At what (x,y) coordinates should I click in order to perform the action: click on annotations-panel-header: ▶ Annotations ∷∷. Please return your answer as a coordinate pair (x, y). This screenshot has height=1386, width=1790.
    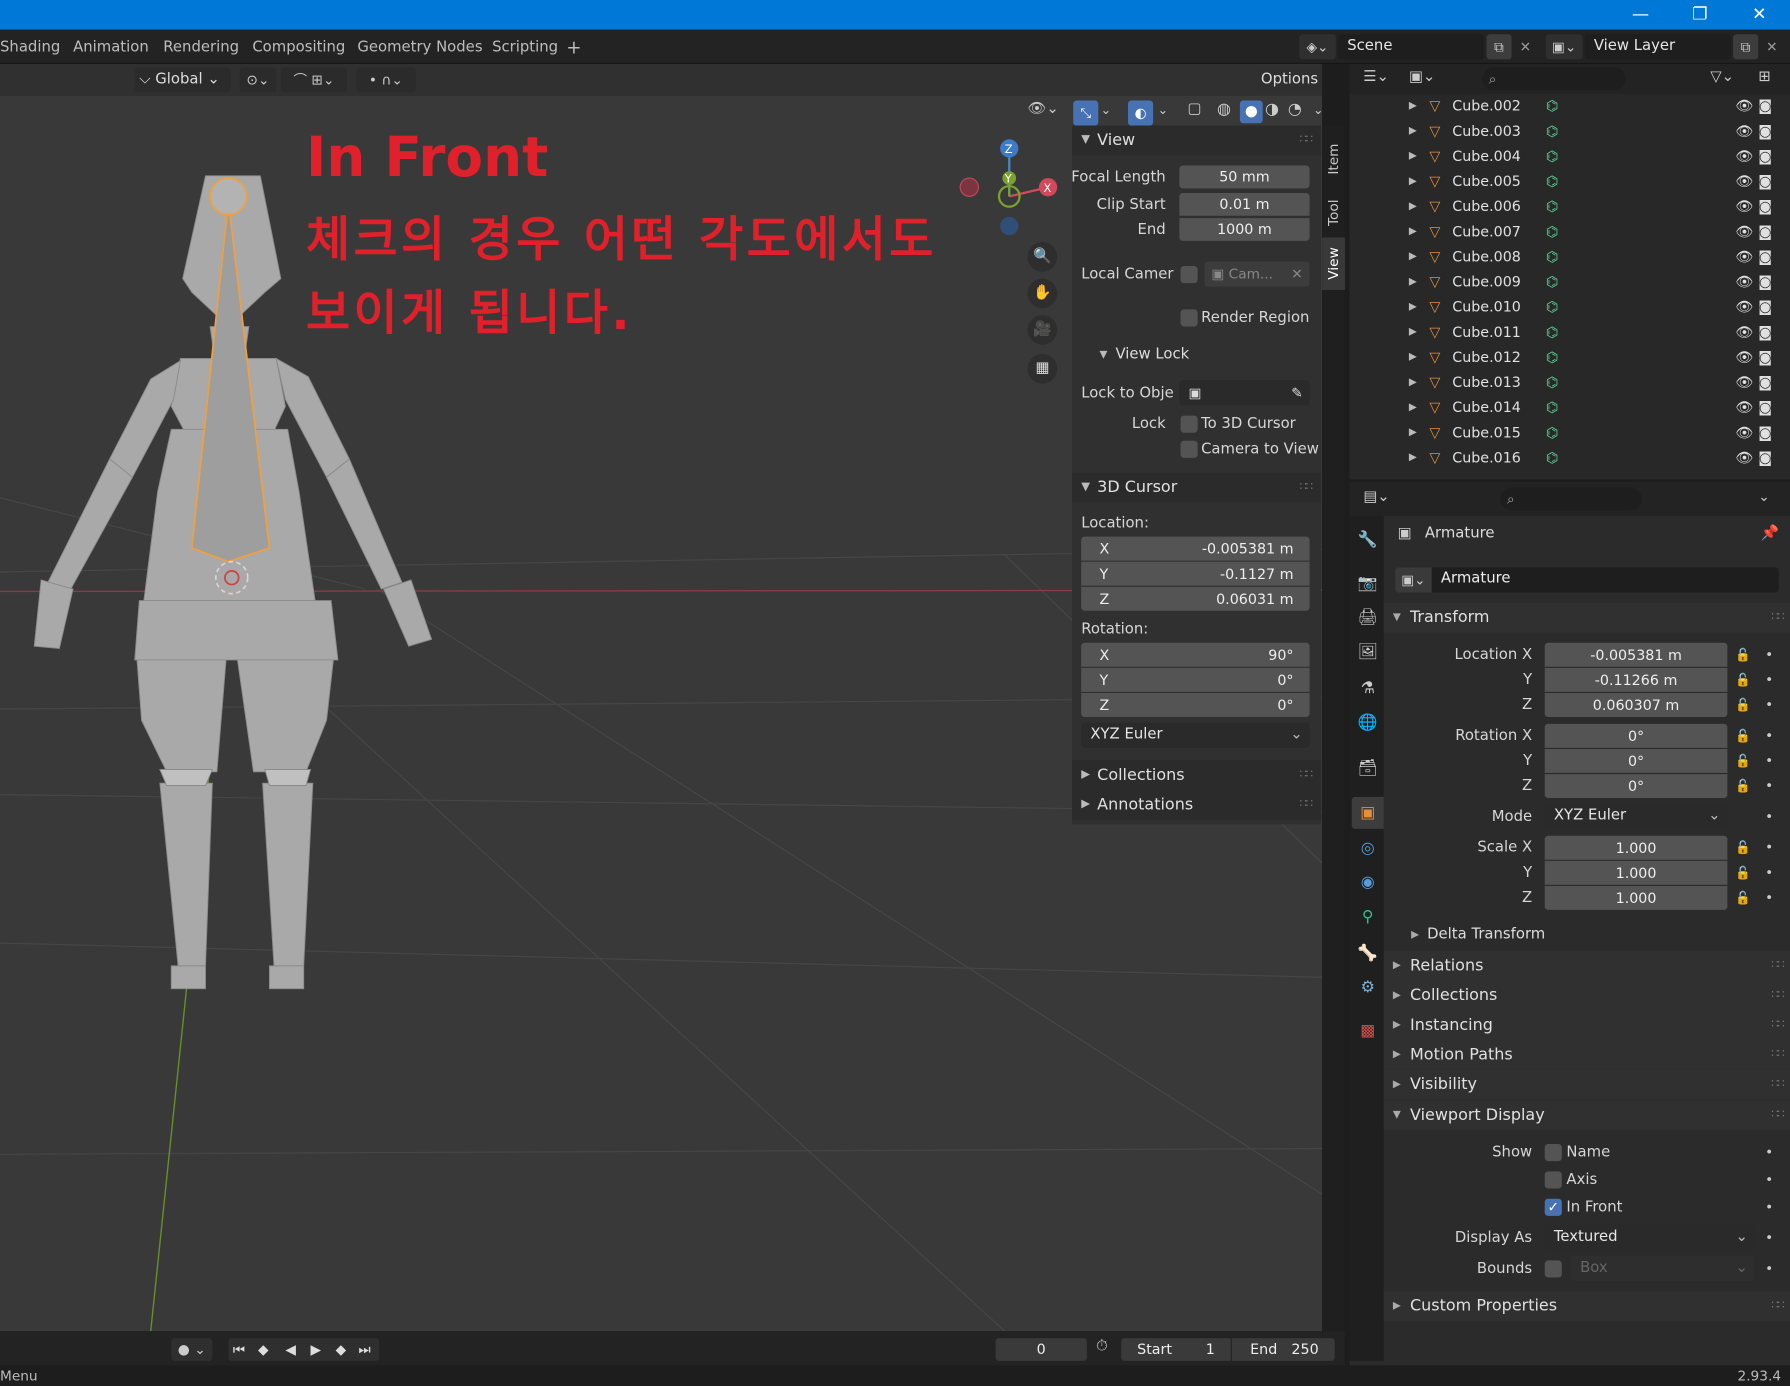
    Looking at the image, I should click on (1196, 805).